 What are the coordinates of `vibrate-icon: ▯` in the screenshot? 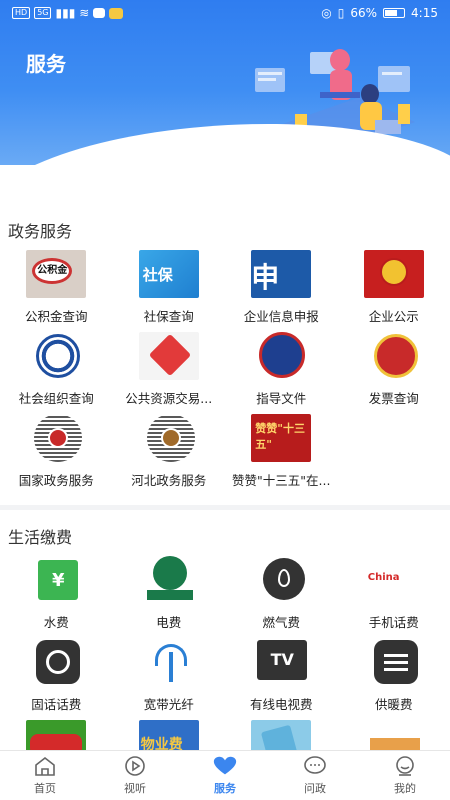 It's located at (341, 13).